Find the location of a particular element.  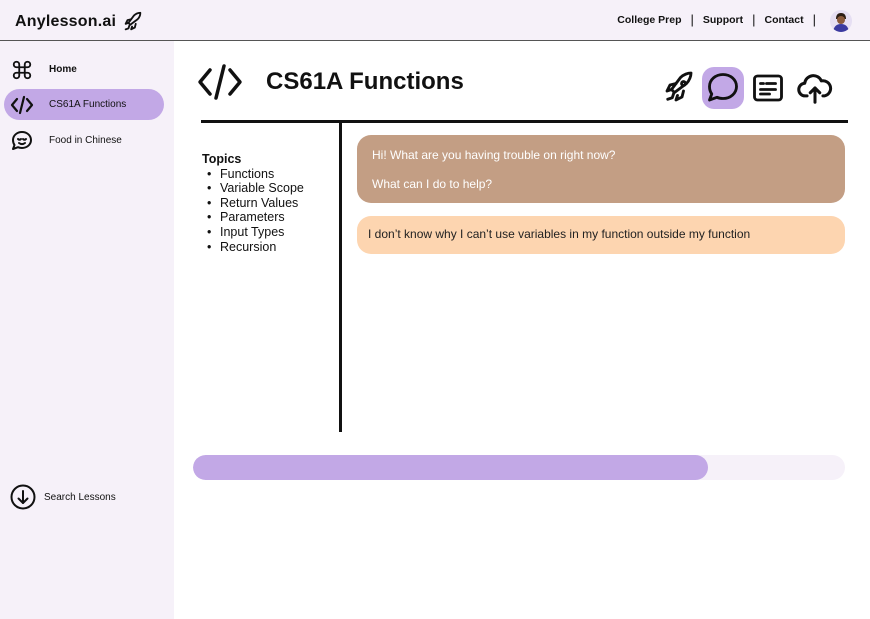

notes-icon is located at coordinates (768, 88).